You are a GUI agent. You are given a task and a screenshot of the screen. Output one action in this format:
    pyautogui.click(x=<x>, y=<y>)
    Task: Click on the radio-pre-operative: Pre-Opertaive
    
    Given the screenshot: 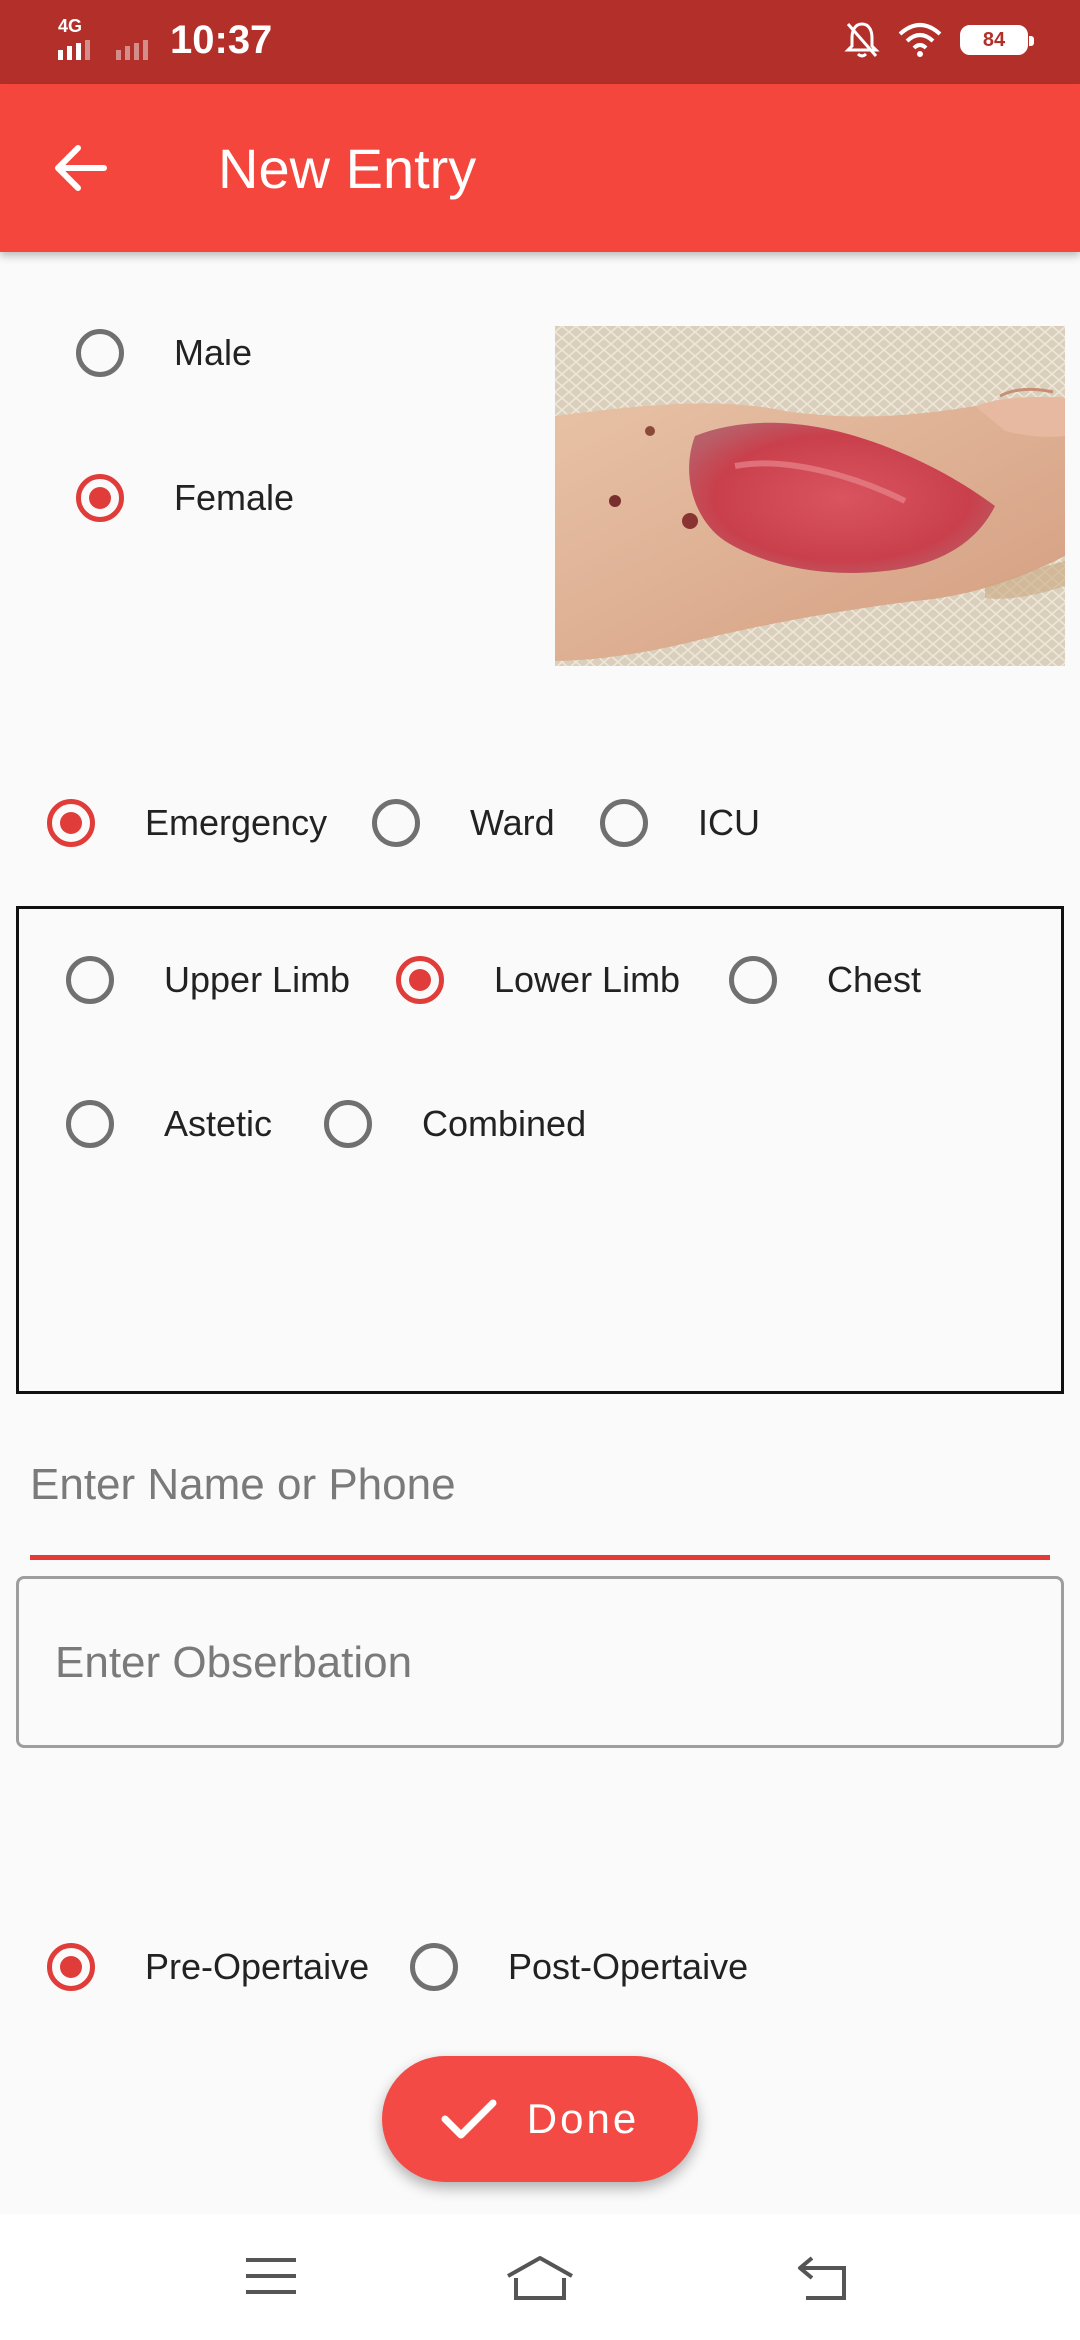 What is the action you would take?
    pyautogui.click(x=208, y=1967)
    